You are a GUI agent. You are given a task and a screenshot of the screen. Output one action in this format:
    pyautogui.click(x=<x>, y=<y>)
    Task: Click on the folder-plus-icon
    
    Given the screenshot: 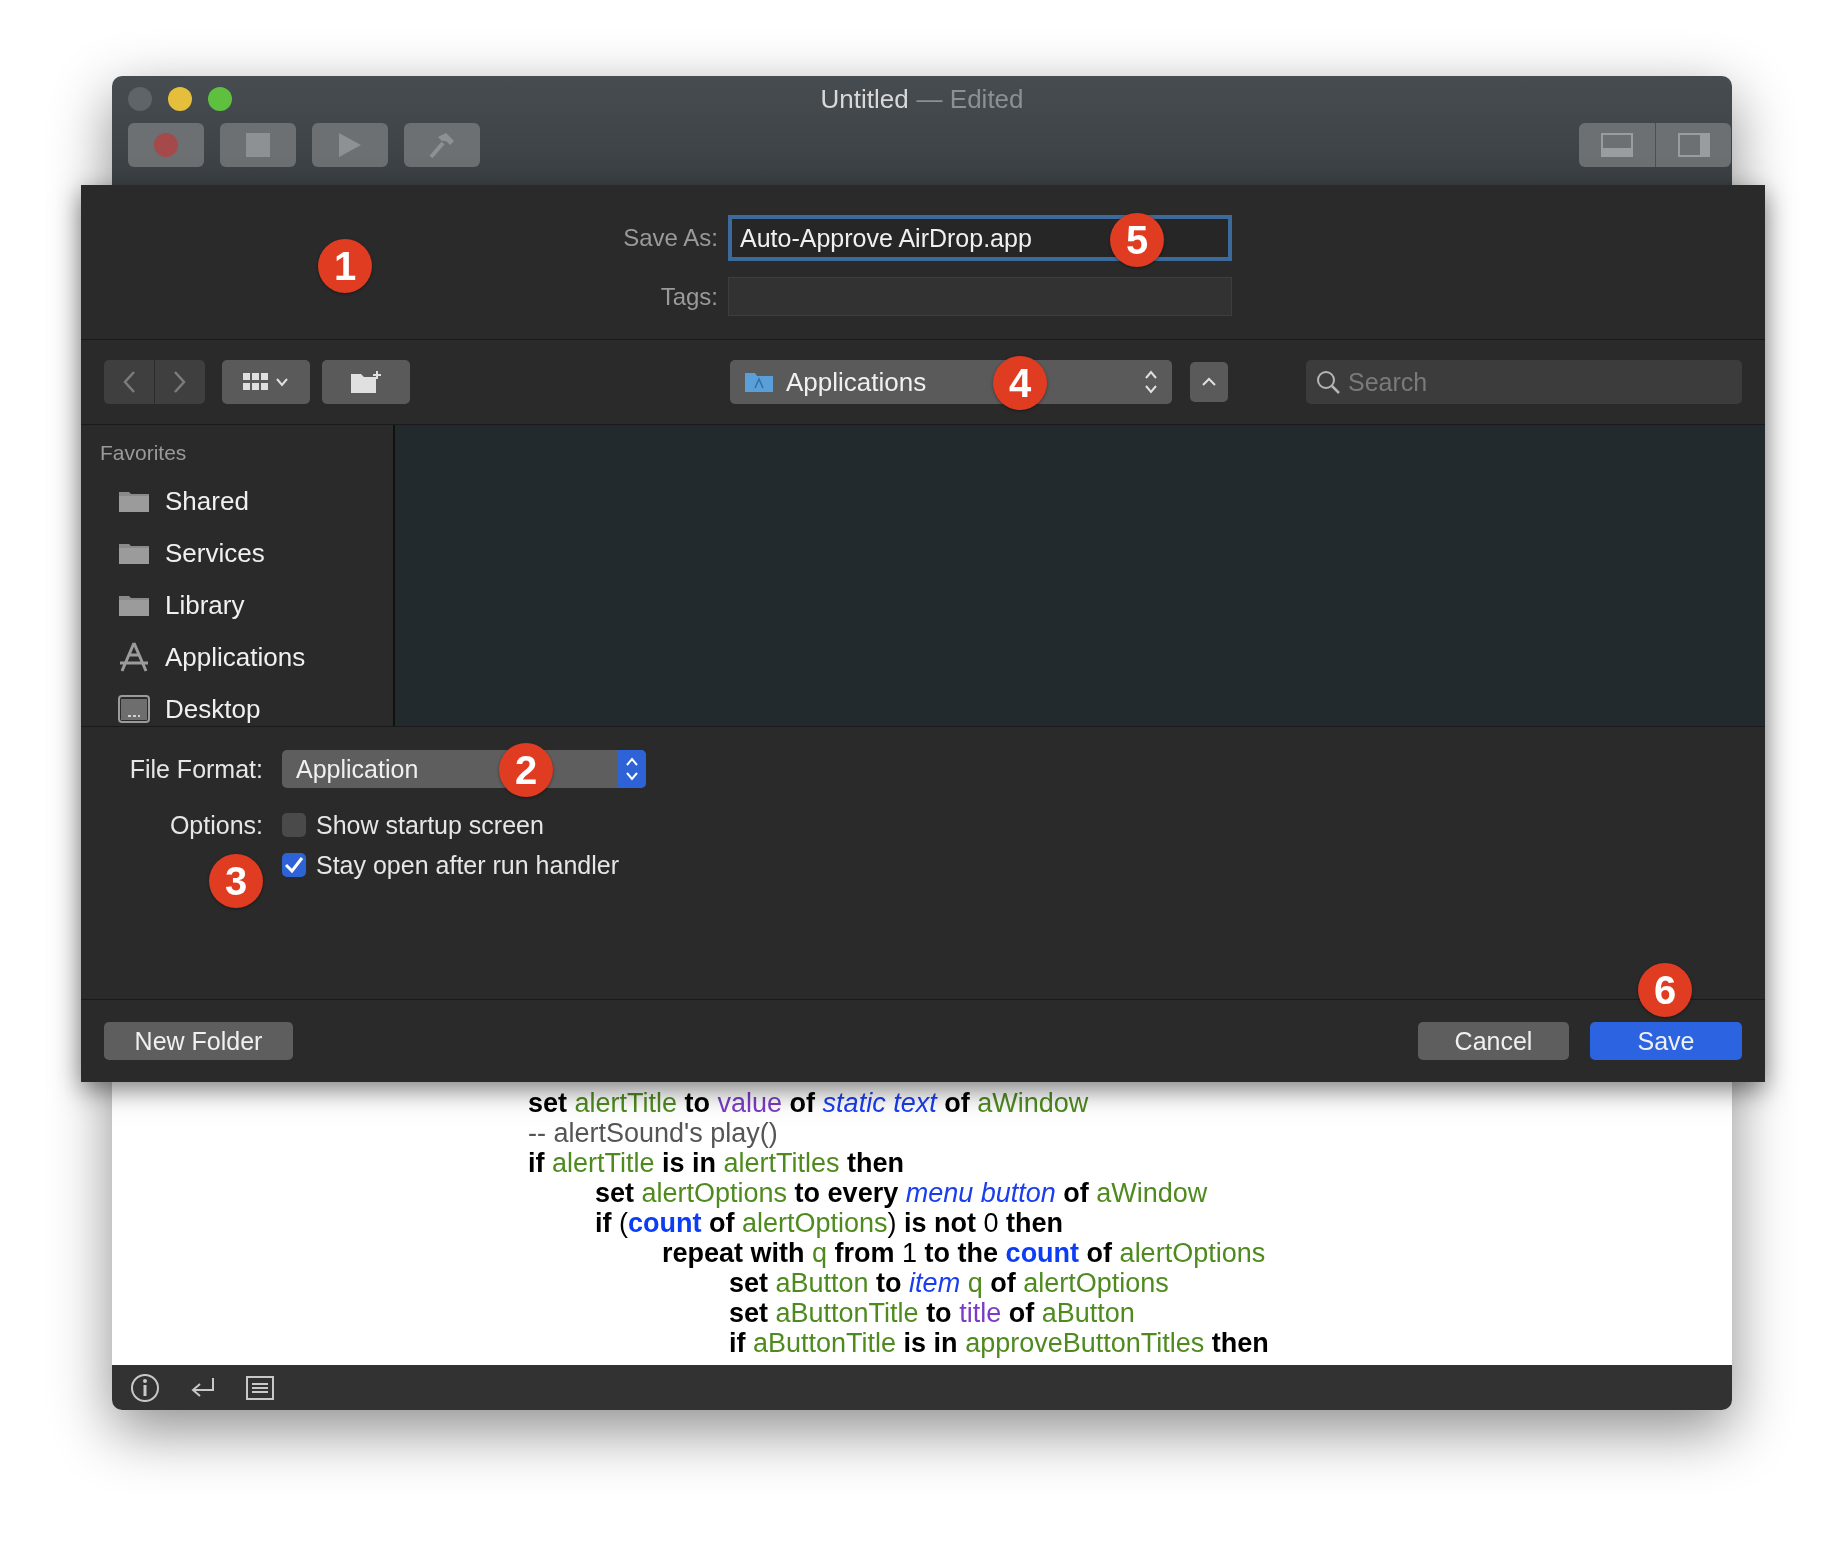 What is the action you would take?
    pyautogui.click(x=366, y=382)
    